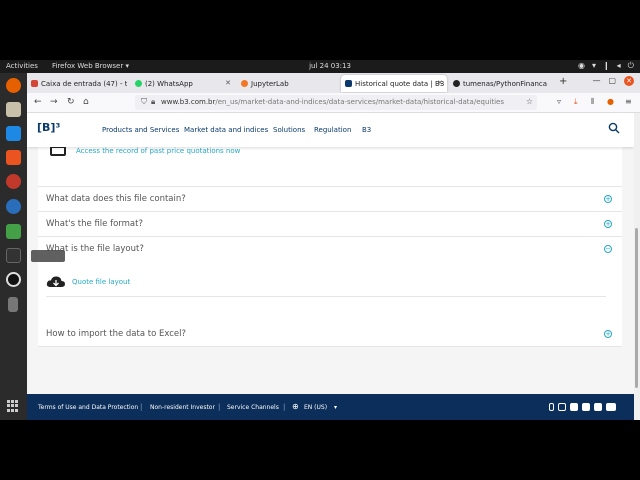 The image size is (640, 480). Describe the element at coordinates (55, 281) in the screenshot. I see `cloud-download-icon` at that location.